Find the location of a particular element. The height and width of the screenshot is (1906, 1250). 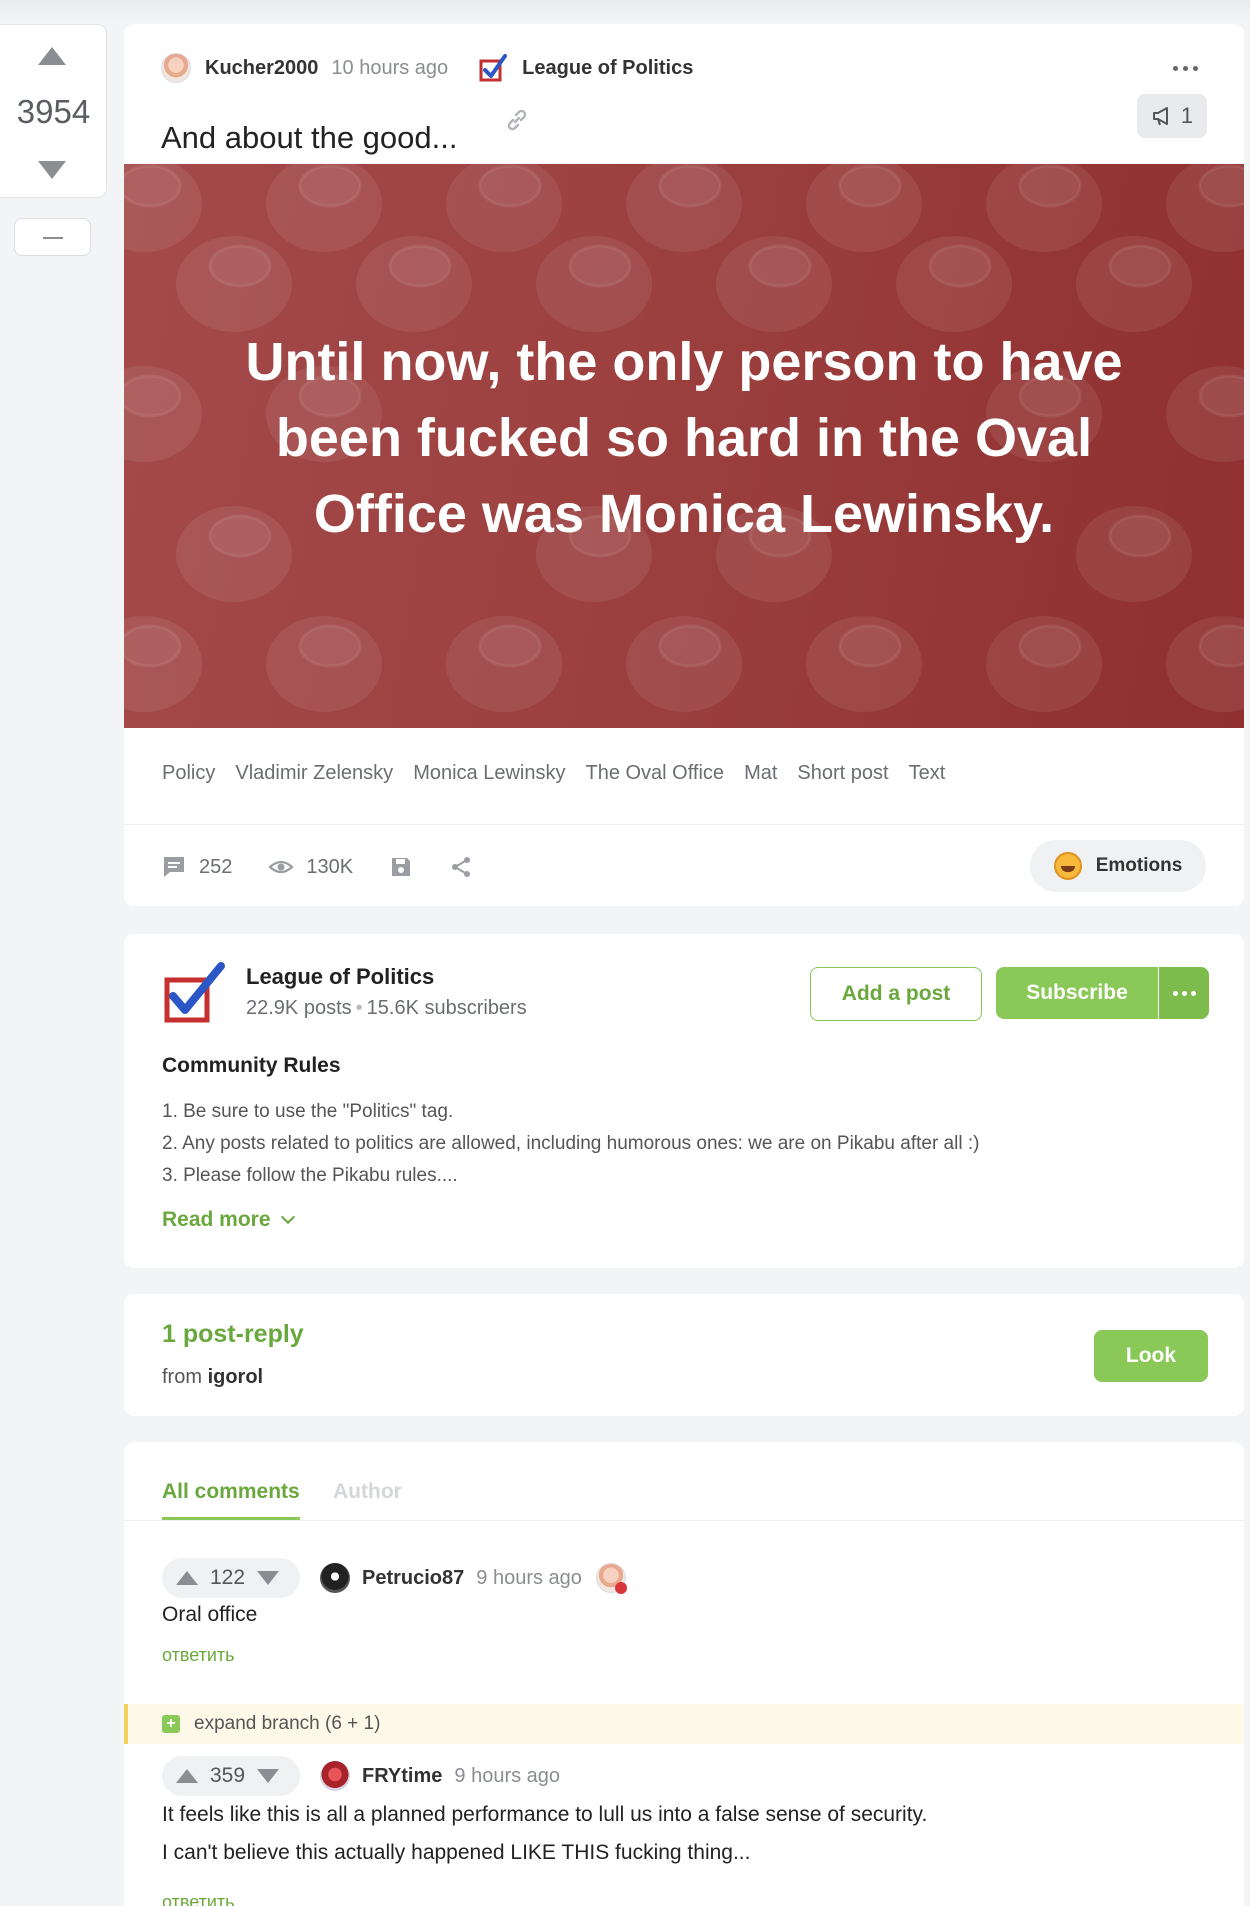

comments-button: 252 is located at coordinates (196, 867).